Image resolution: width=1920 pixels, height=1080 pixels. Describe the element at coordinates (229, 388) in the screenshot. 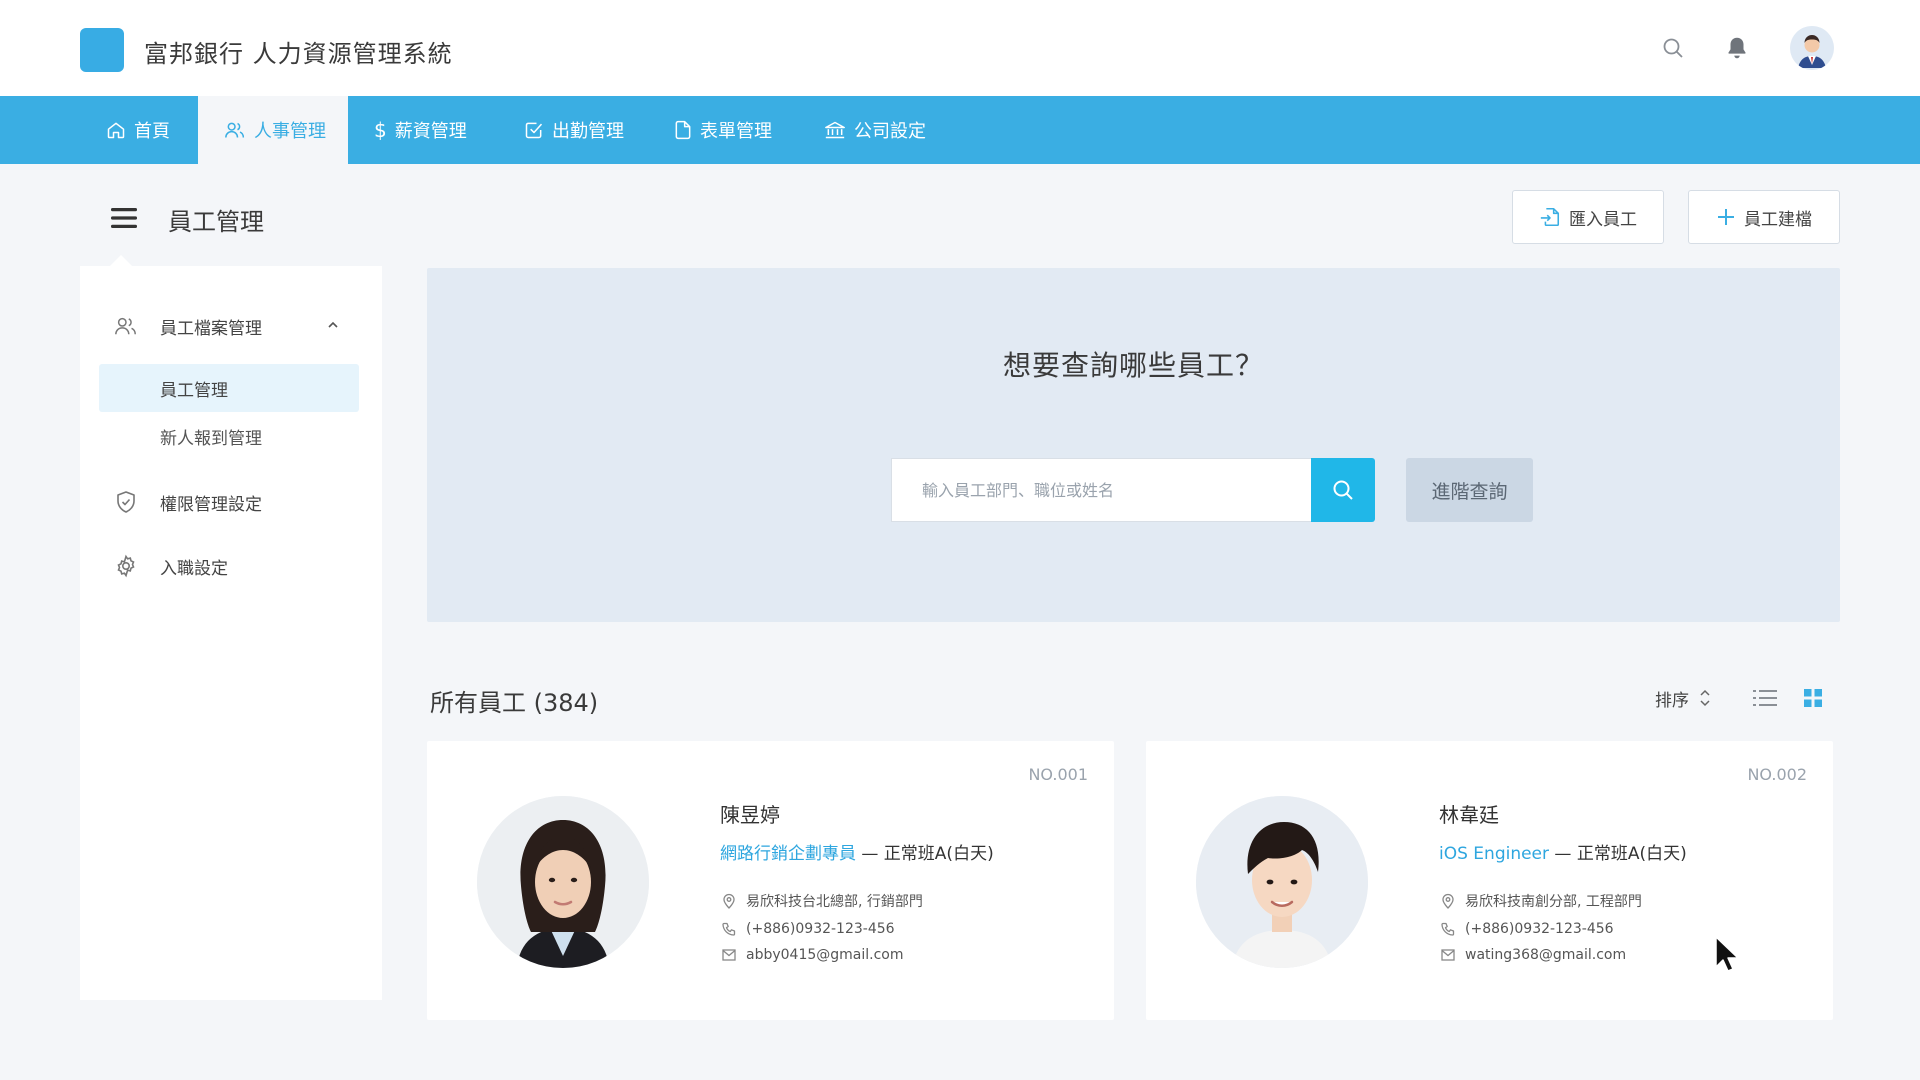

I see `sidebar-item-employee-management: 員工管理` at that location.